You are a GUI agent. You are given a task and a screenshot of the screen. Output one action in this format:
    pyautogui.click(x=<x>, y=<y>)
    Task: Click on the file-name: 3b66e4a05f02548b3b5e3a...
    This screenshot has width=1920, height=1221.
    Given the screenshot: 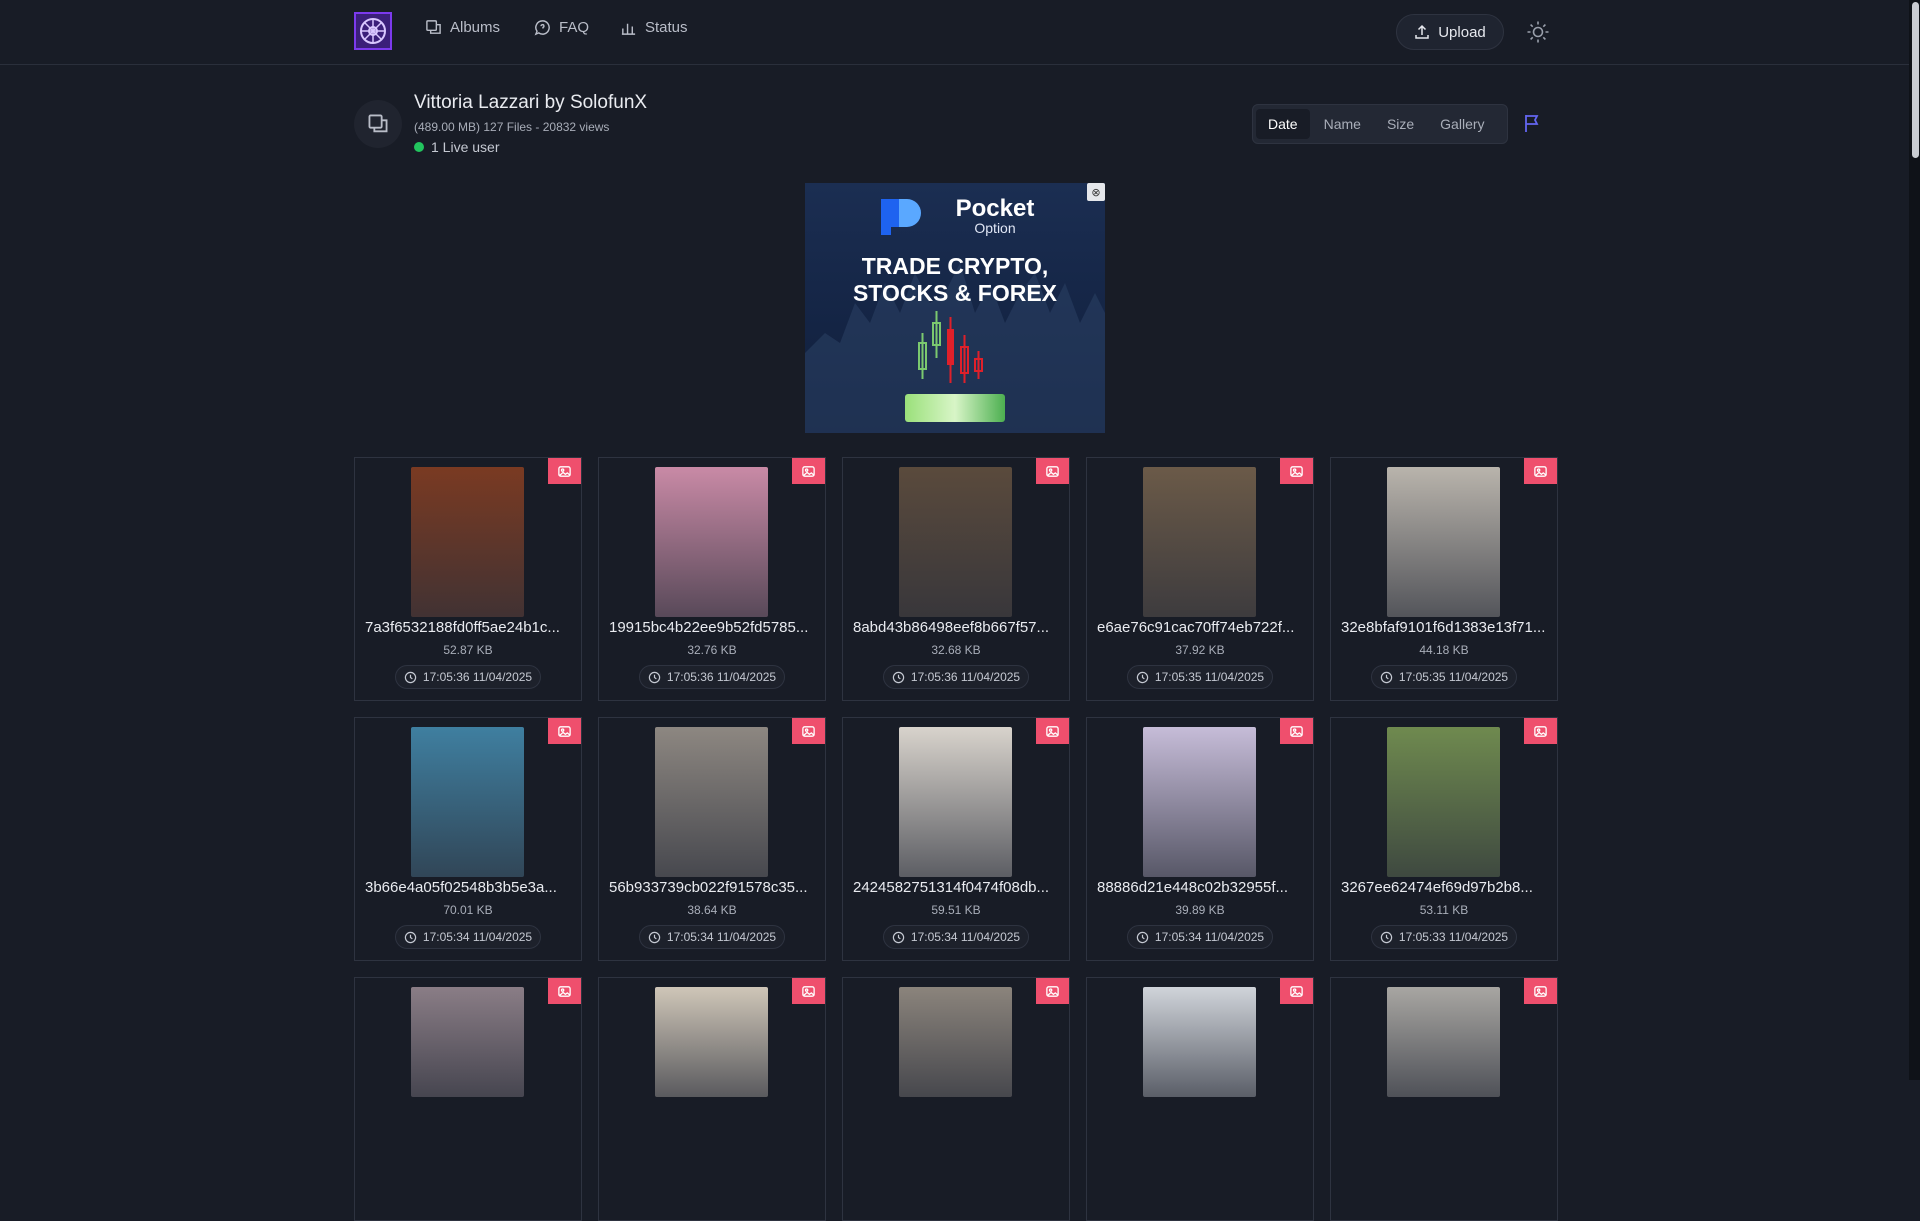 What is the action you would take?
    pyautogui.click(x=469, y=887)
    